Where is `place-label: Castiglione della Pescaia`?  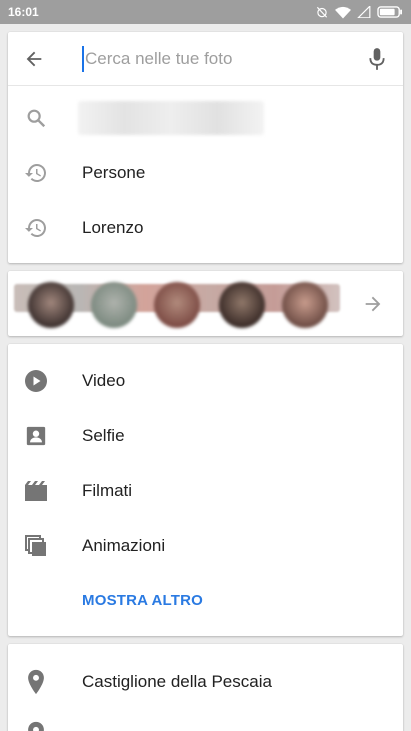 place-label: Castiglione della Pescaia is located at coordinates (177, 681).